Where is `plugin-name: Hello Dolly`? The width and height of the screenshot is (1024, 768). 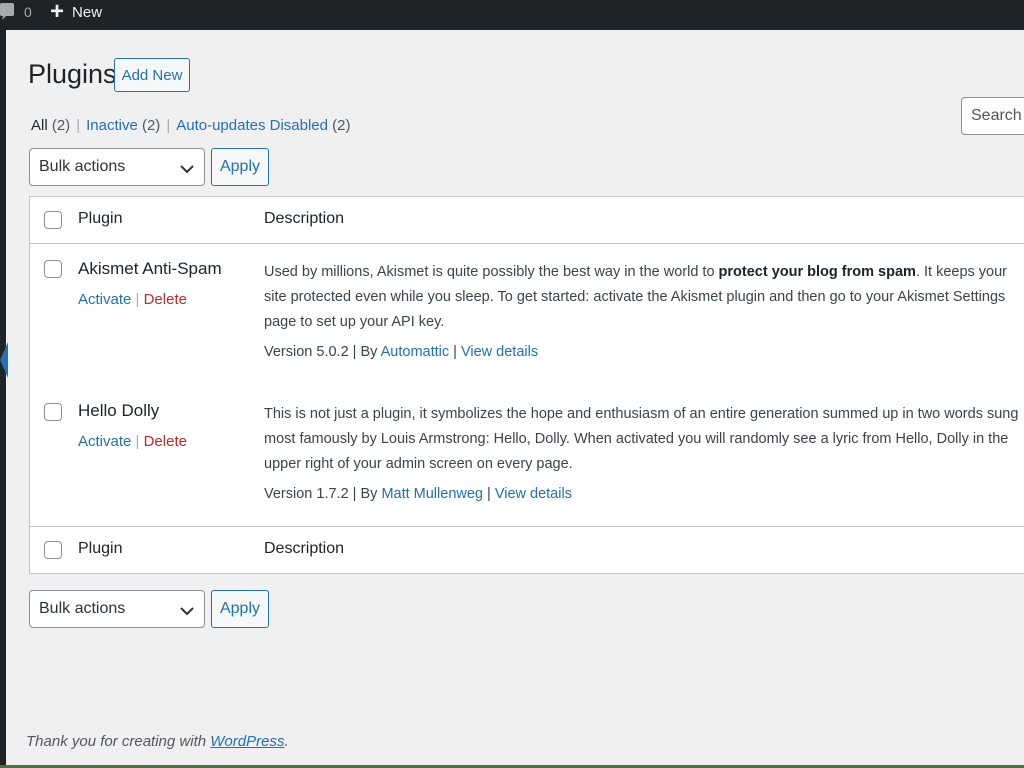 plugin-name: Hello Dolly is located at coordinates (119, 410).